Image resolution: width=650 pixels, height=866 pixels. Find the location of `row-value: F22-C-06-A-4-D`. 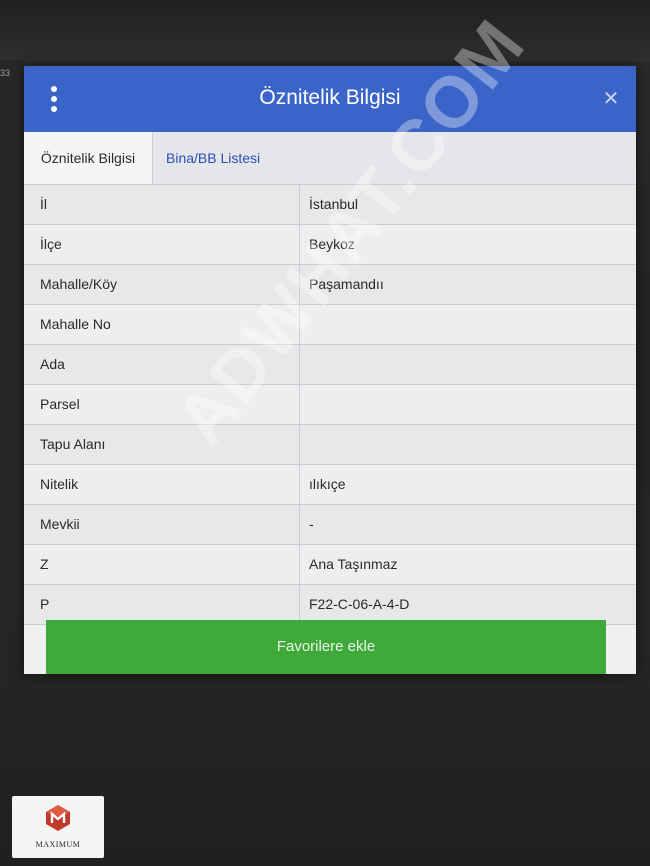

row-value: F22-C-06-A-4-D is located at coordinates (359, 604).